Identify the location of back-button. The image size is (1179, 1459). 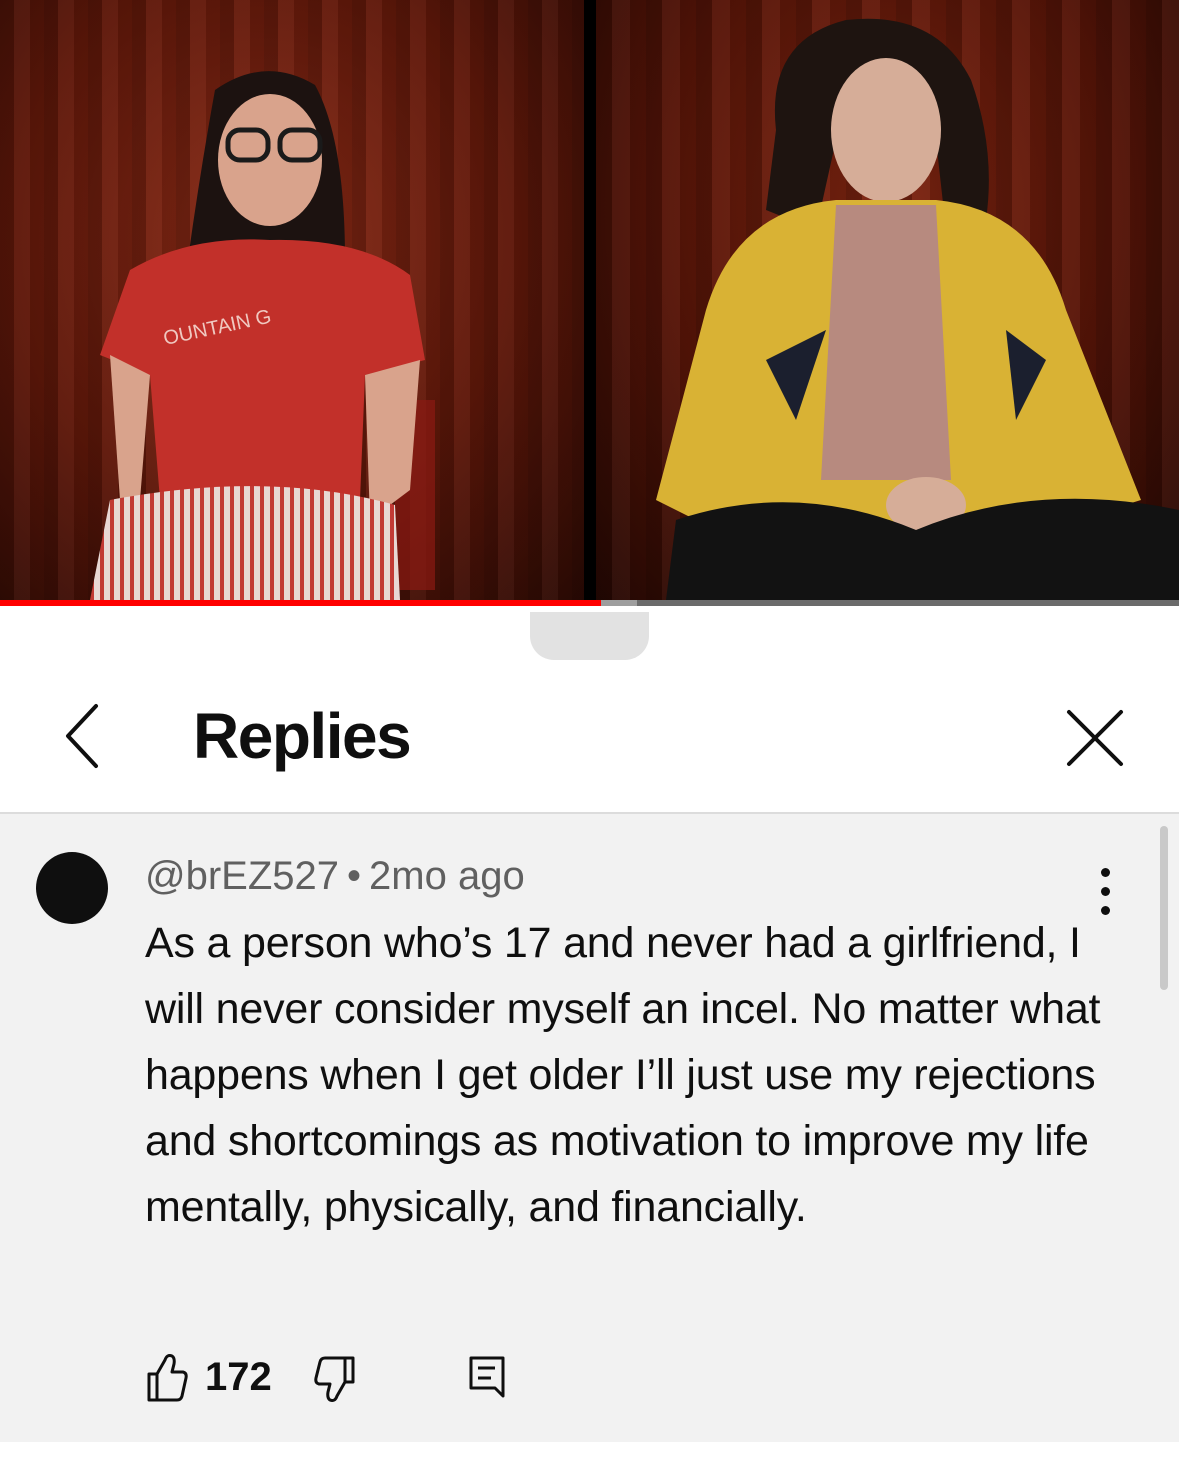
(84, 736).